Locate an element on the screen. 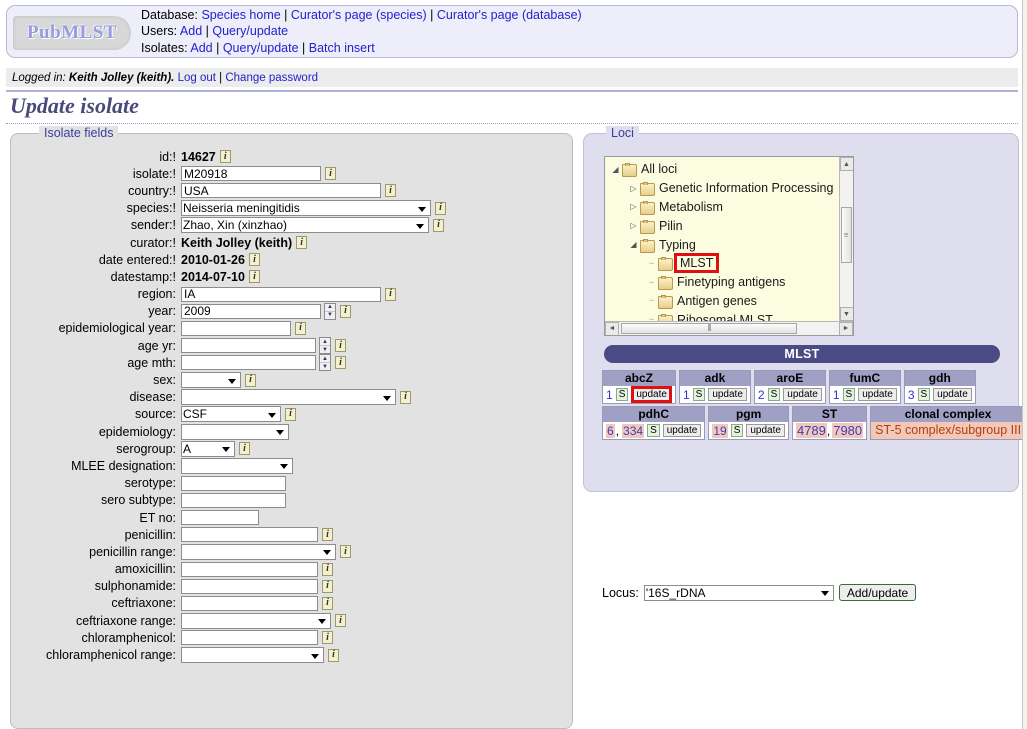  add-update-button: Add/update is located at coordinates (877, 592).